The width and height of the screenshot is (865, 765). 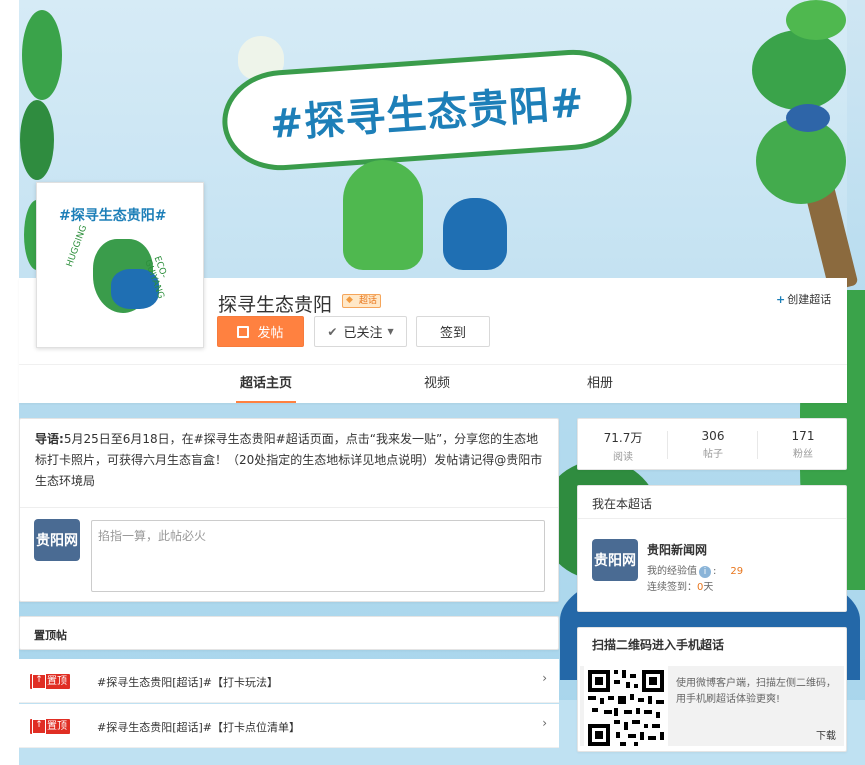 I want to click on left-margin, so click(x=9, y=382).